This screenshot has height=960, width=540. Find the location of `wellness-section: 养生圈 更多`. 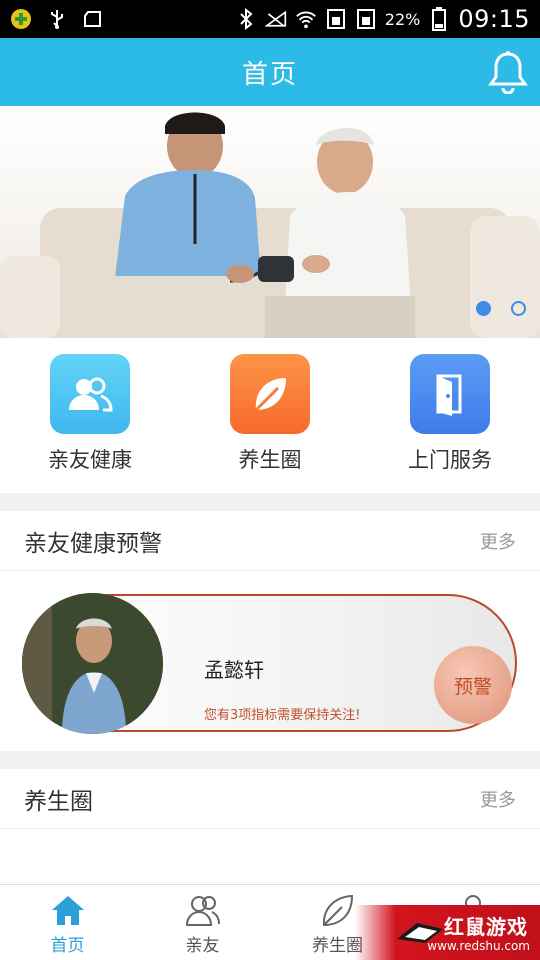

wellness-section: 养生圈 更多 is located at coordinates (270, 826).